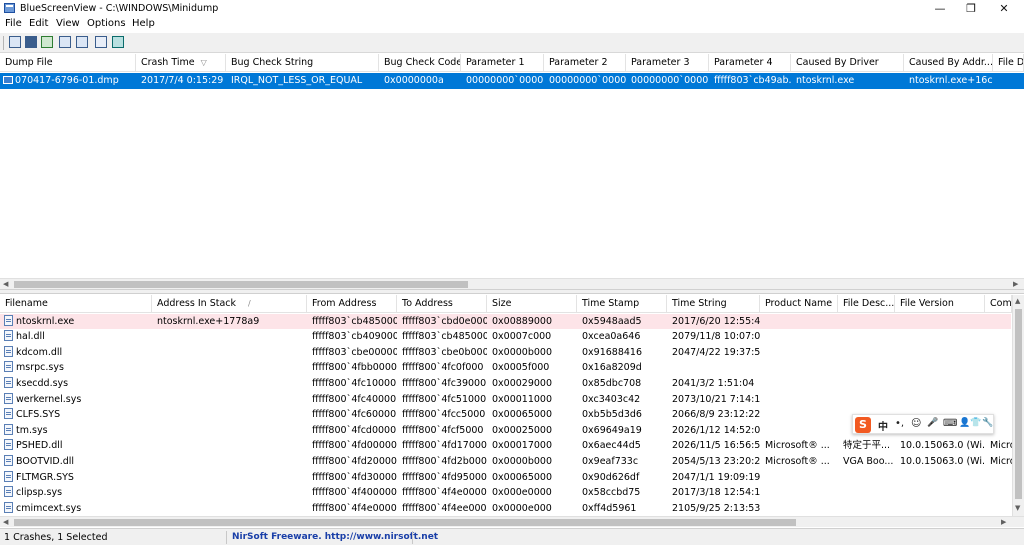 The image size is (1024, 545). I want to click on cell-from-address: fffff800`4f4e0000, so click(354, 508).